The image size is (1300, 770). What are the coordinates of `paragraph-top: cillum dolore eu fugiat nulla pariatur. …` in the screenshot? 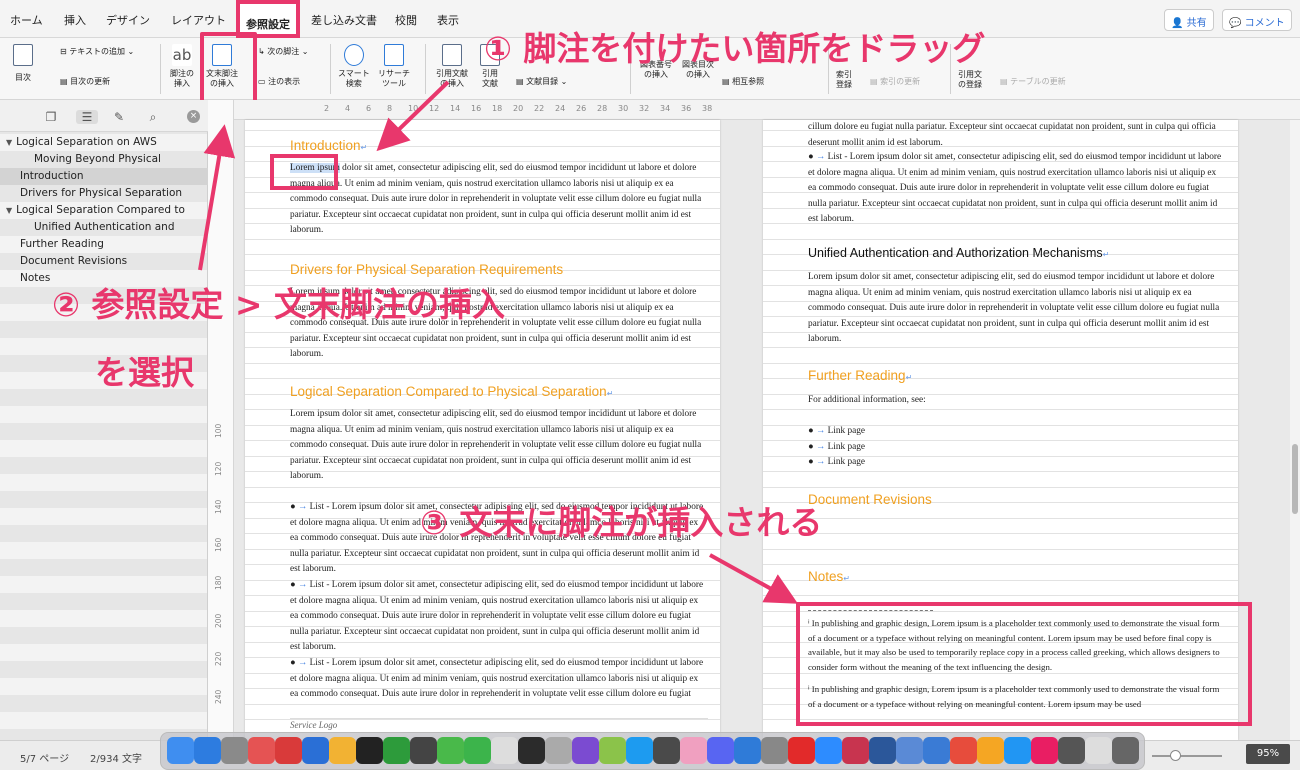 It's located at (1017, 135).